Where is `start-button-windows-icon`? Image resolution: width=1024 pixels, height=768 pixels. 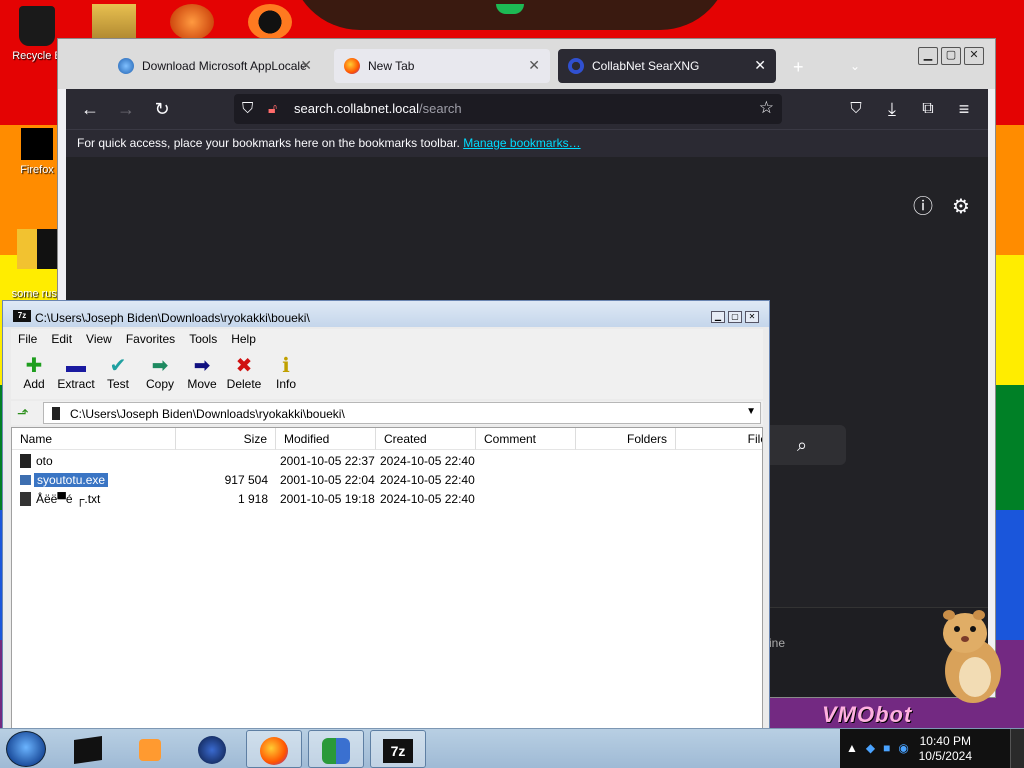 start-button-windows-icon is located at coordinates (26, 749).